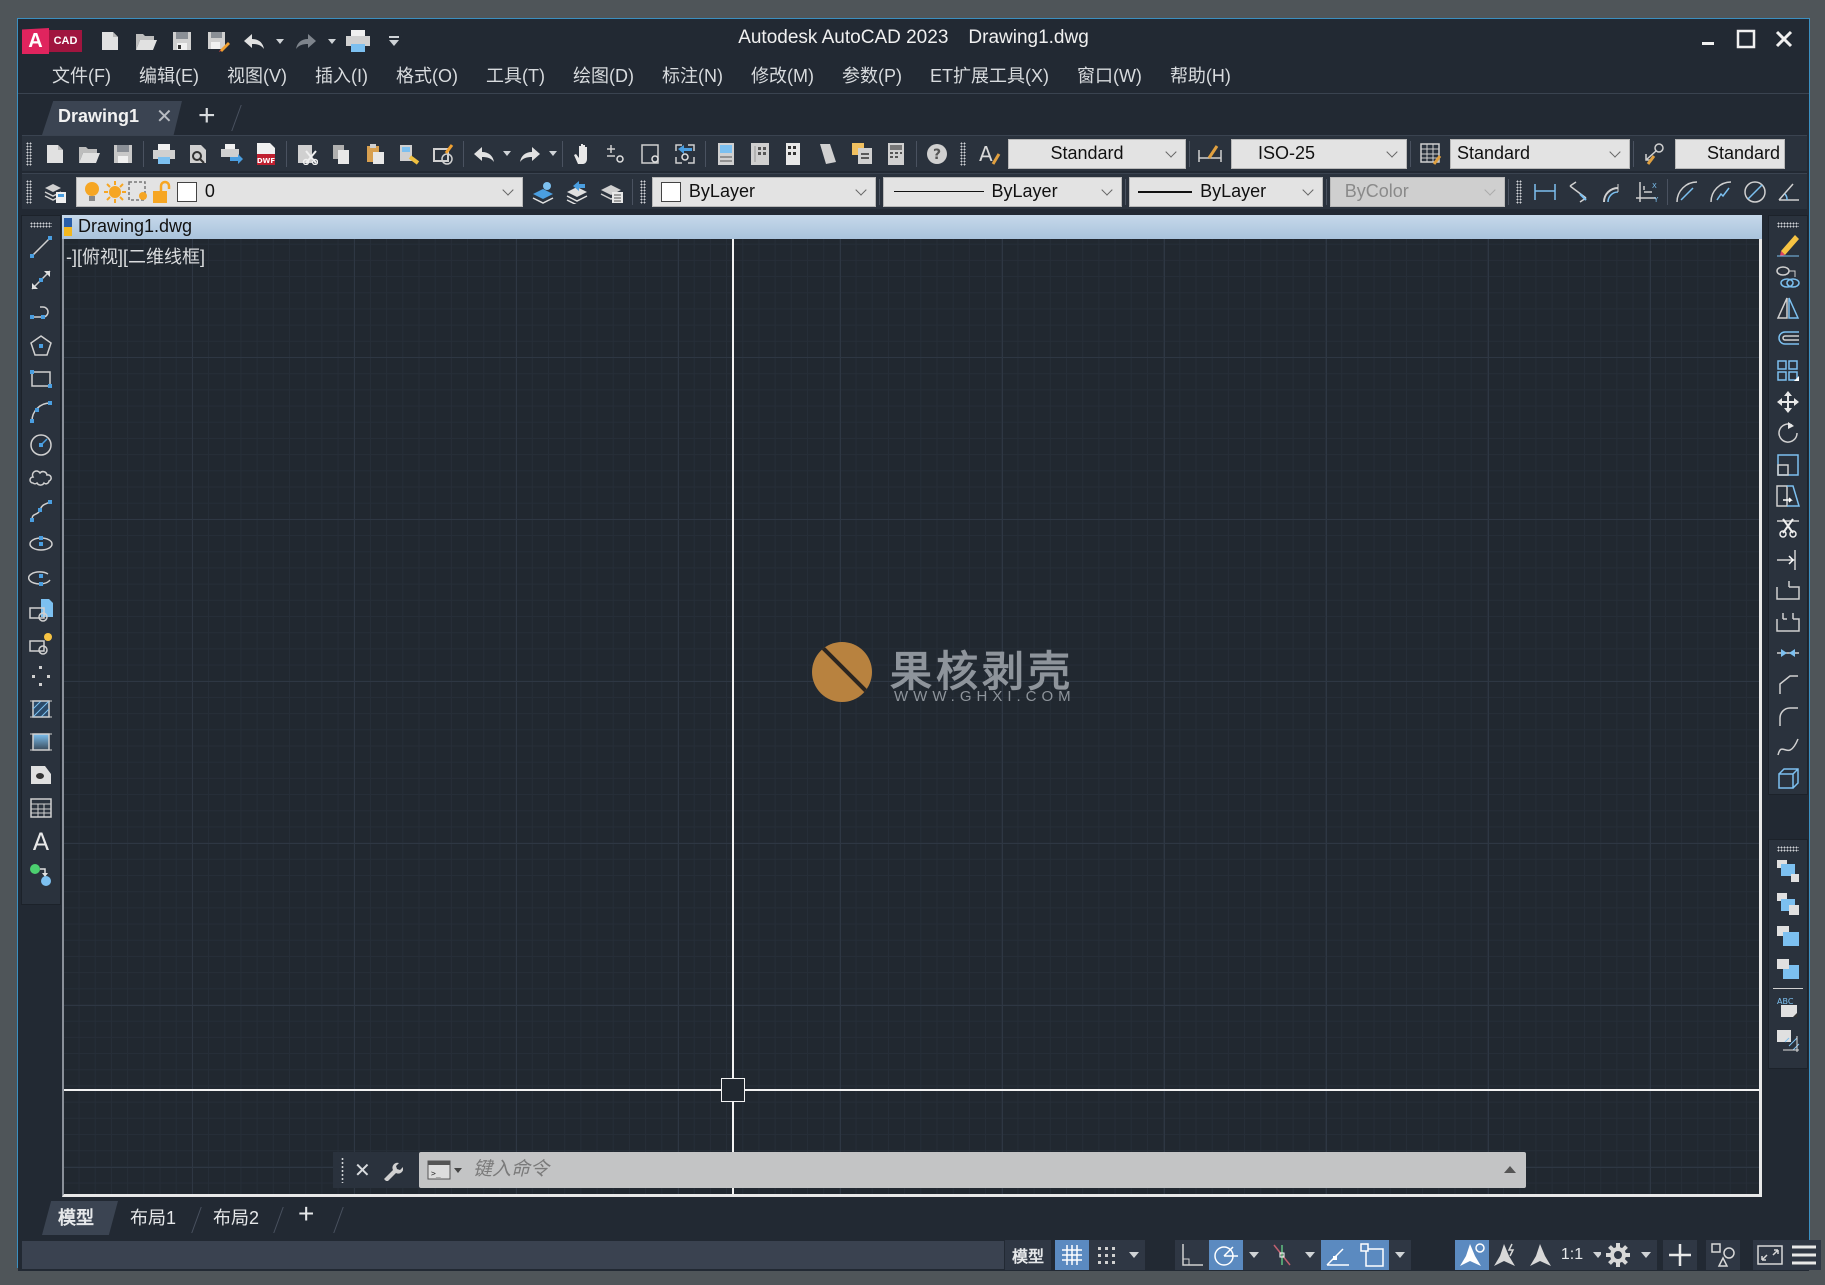 This screenshot has height=1285, width=1825. Describe the element at coordinates (1788, 1007) in the screenshot. I see `text-to-front-button: ABC` at that location.